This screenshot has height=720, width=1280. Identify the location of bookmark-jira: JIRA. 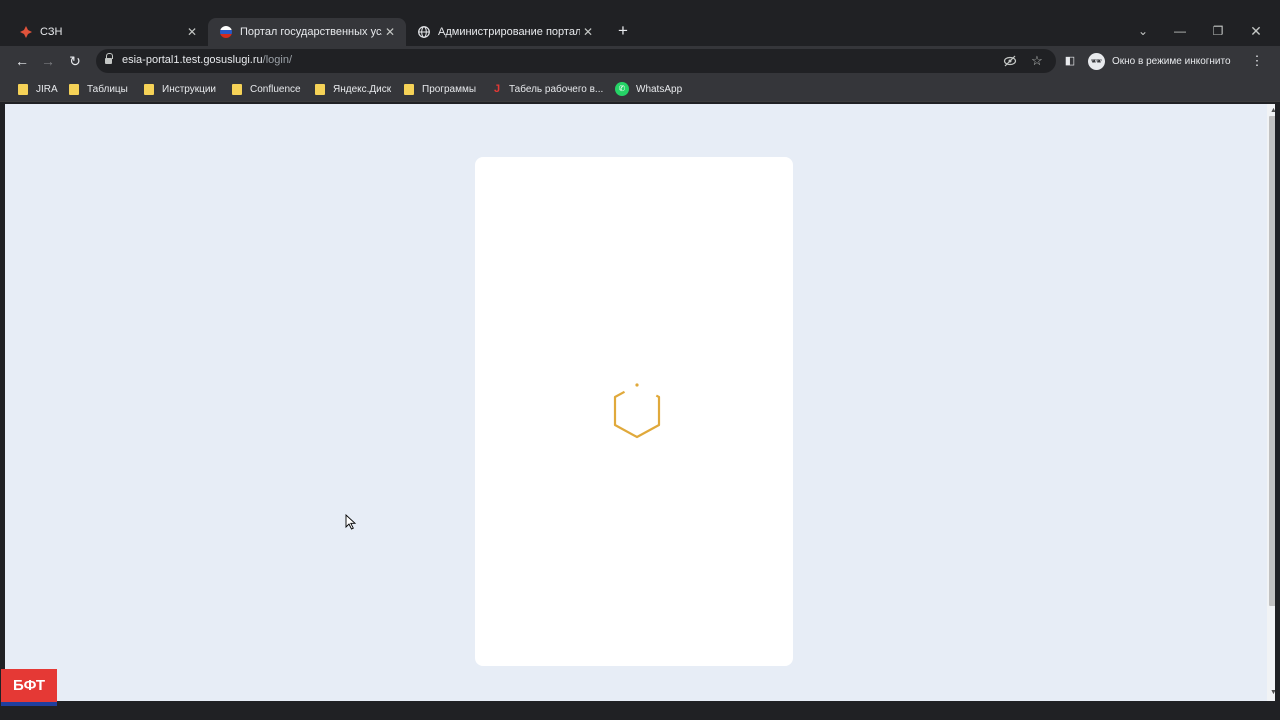
(38, 89).